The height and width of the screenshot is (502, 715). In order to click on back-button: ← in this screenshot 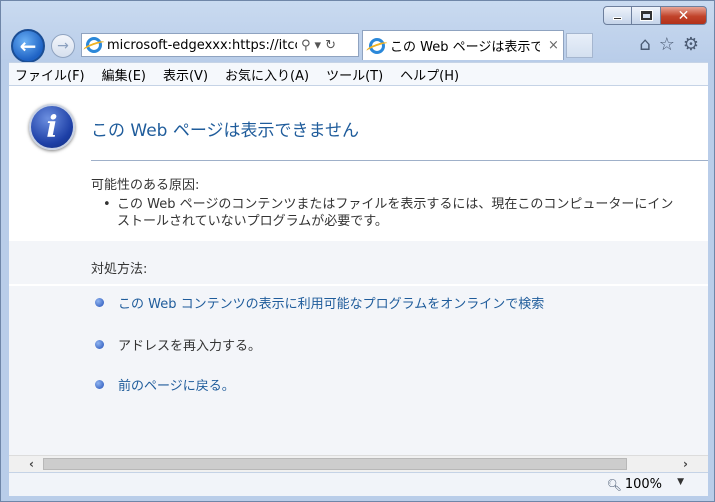, I will do `click(28, 46)`.